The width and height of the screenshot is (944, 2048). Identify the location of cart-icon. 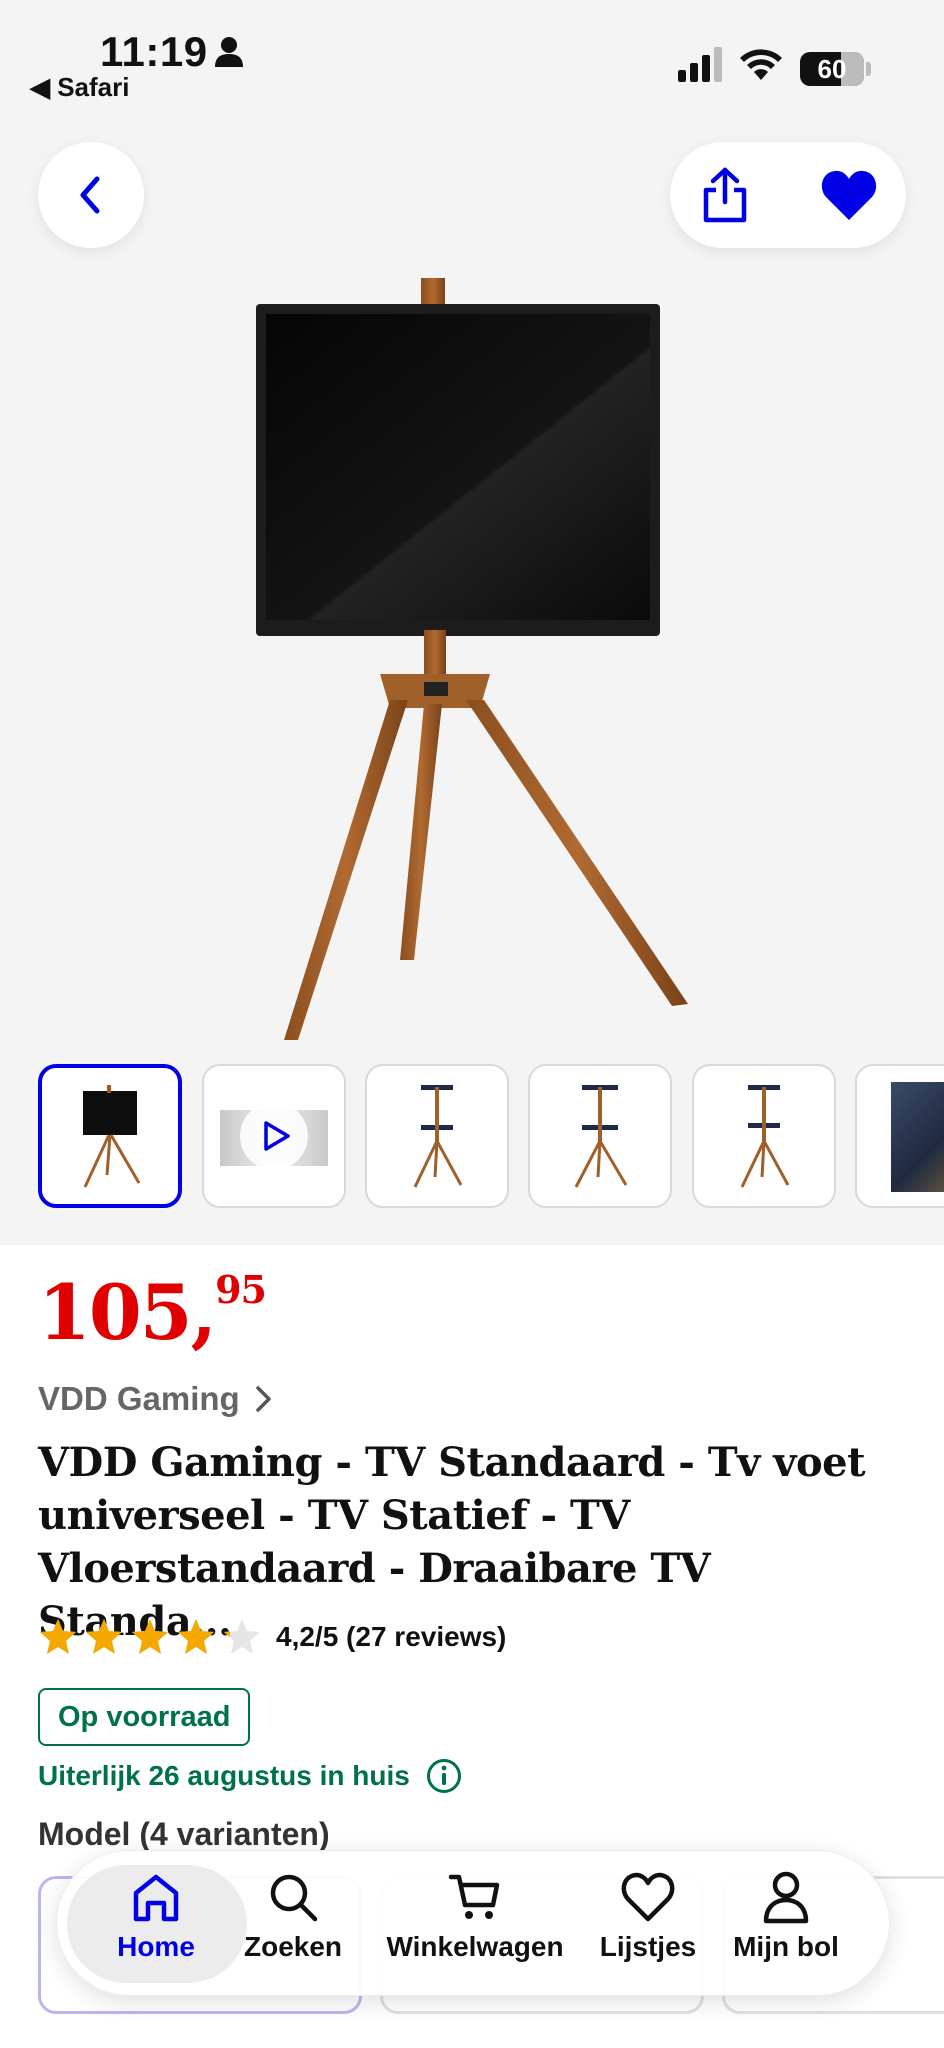
(474, 1896).